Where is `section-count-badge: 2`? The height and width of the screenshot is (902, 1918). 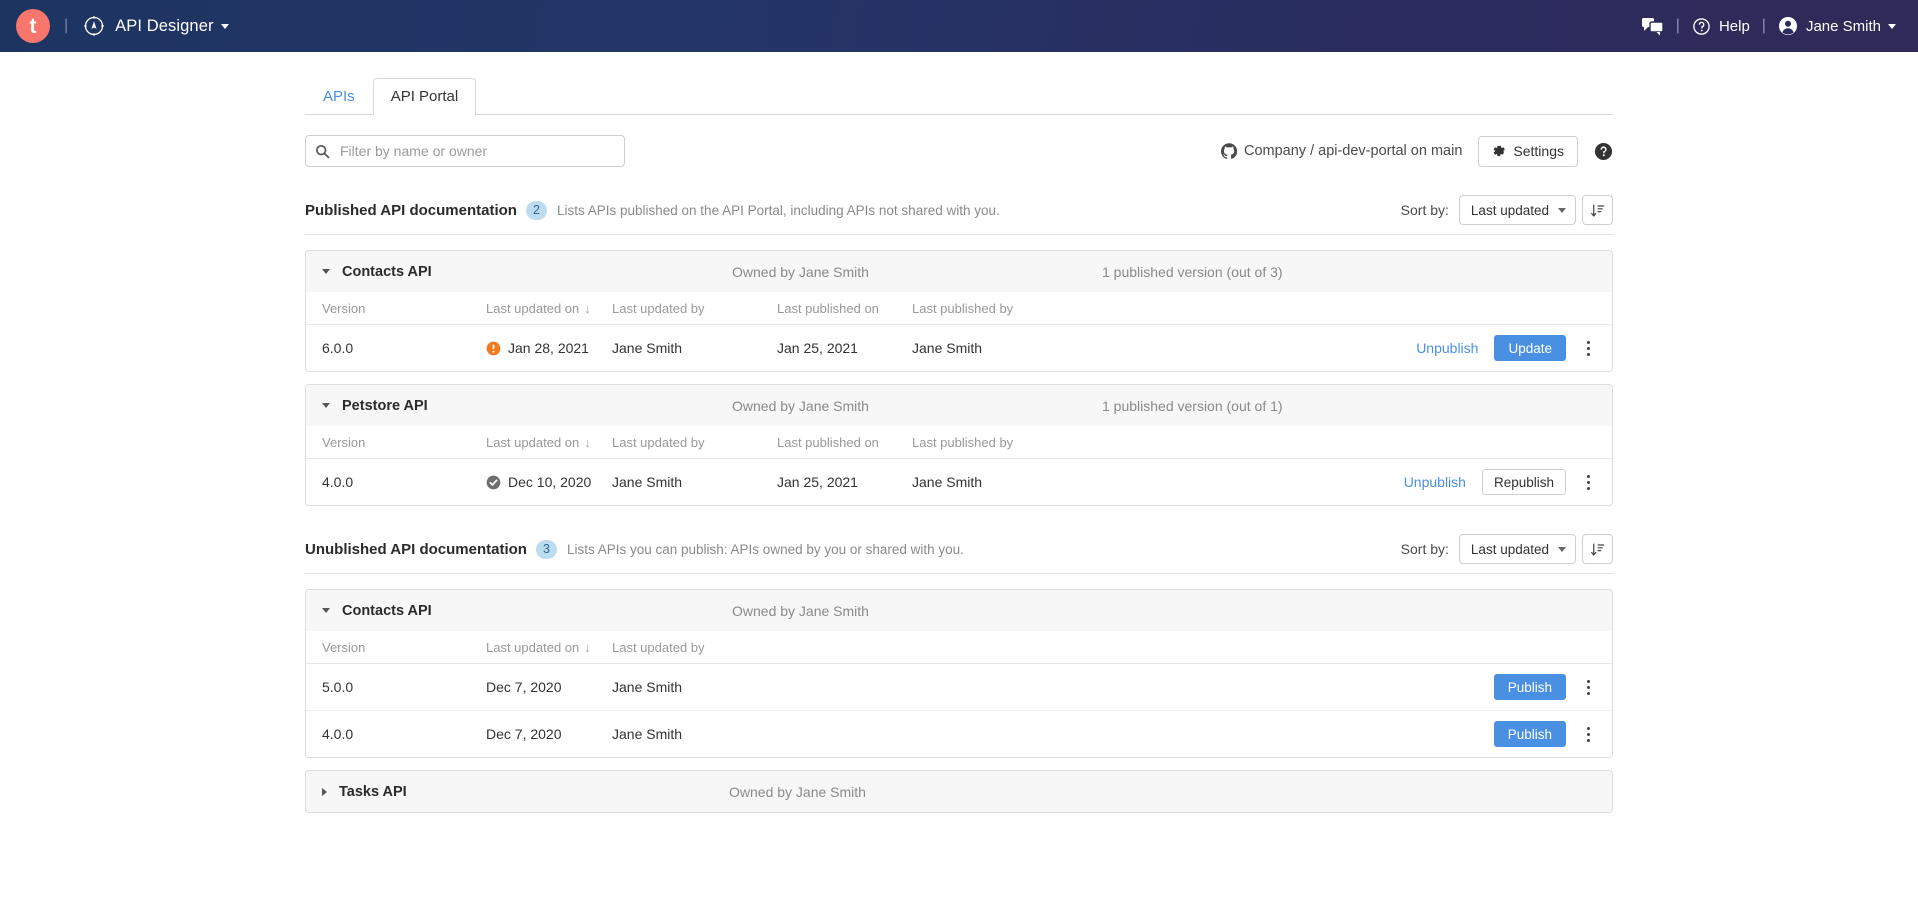
section-count-badge: 2 is located at coordinates (536, 210).